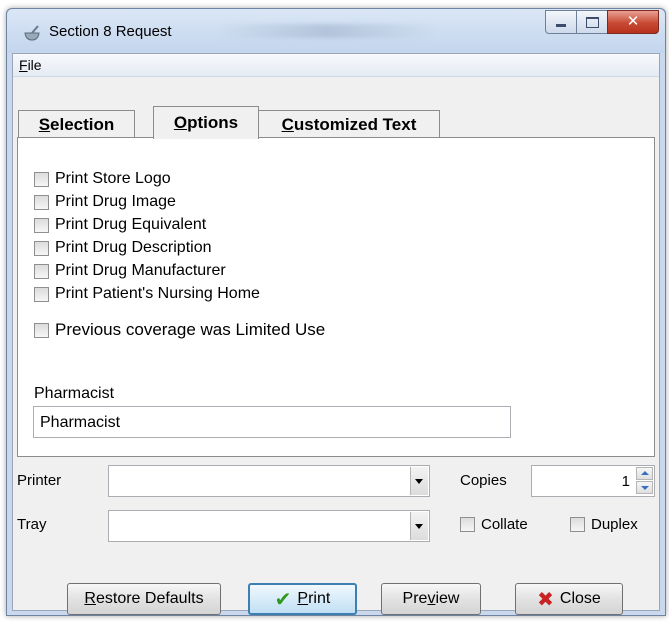 This screenshot has height=622, width=669. Describe the element at coordinates (213, 122) in the screenshot. I see `tab-options-label: ptions` at that location.